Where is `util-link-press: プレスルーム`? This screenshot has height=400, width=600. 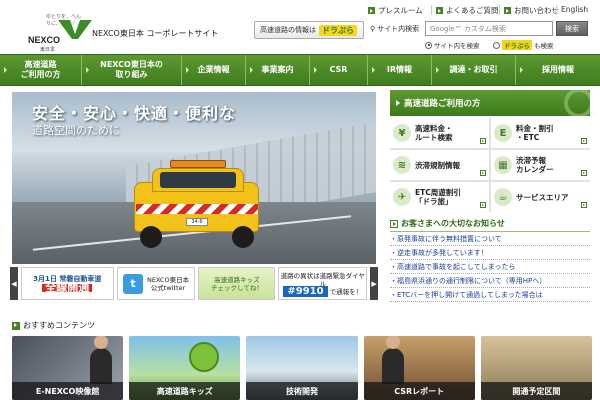
util-link-press: プレスルーム is located at coordinates (395, 10).